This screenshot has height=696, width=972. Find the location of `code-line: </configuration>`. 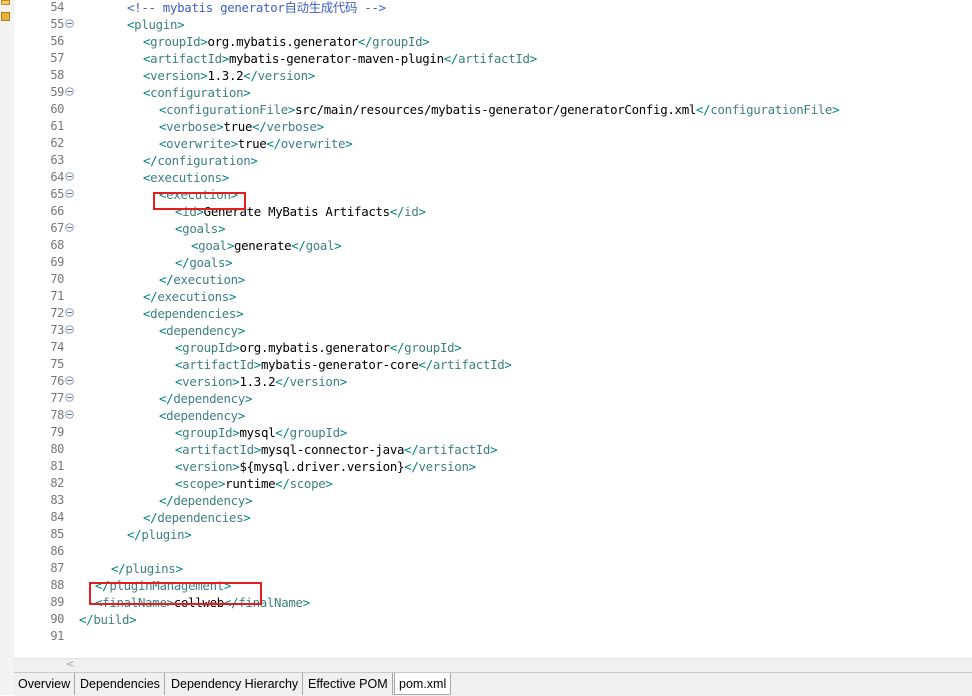

code-line: </configuration> is located at coordinates (200, 160).